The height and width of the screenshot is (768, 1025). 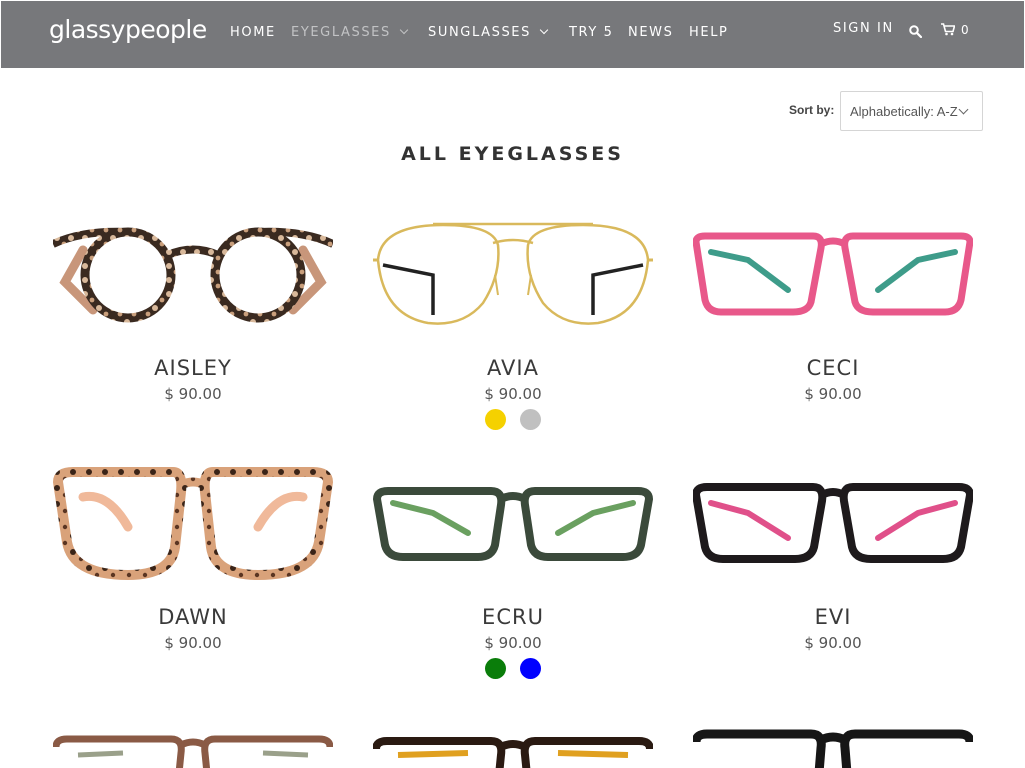 I want to click on nav-home-label: HOME, so click(x=253, y=32).